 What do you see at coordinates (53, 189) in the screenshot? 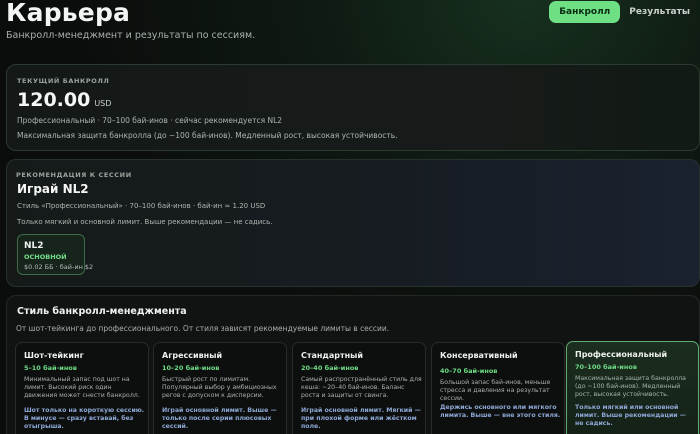
I see `recommendation-heading: Играй NL2` at bounding box center [53, 189].